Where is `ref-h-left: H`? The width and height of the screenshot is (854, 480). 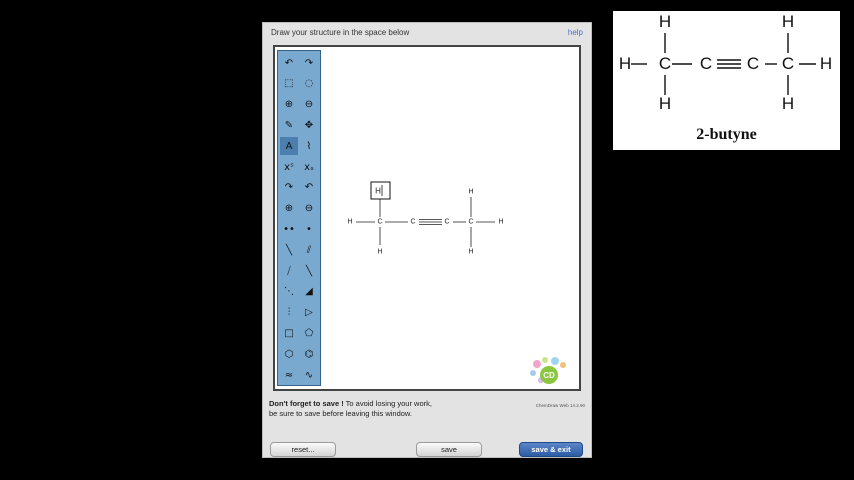
ref-h-left: H is located at coordinates (625, 63).